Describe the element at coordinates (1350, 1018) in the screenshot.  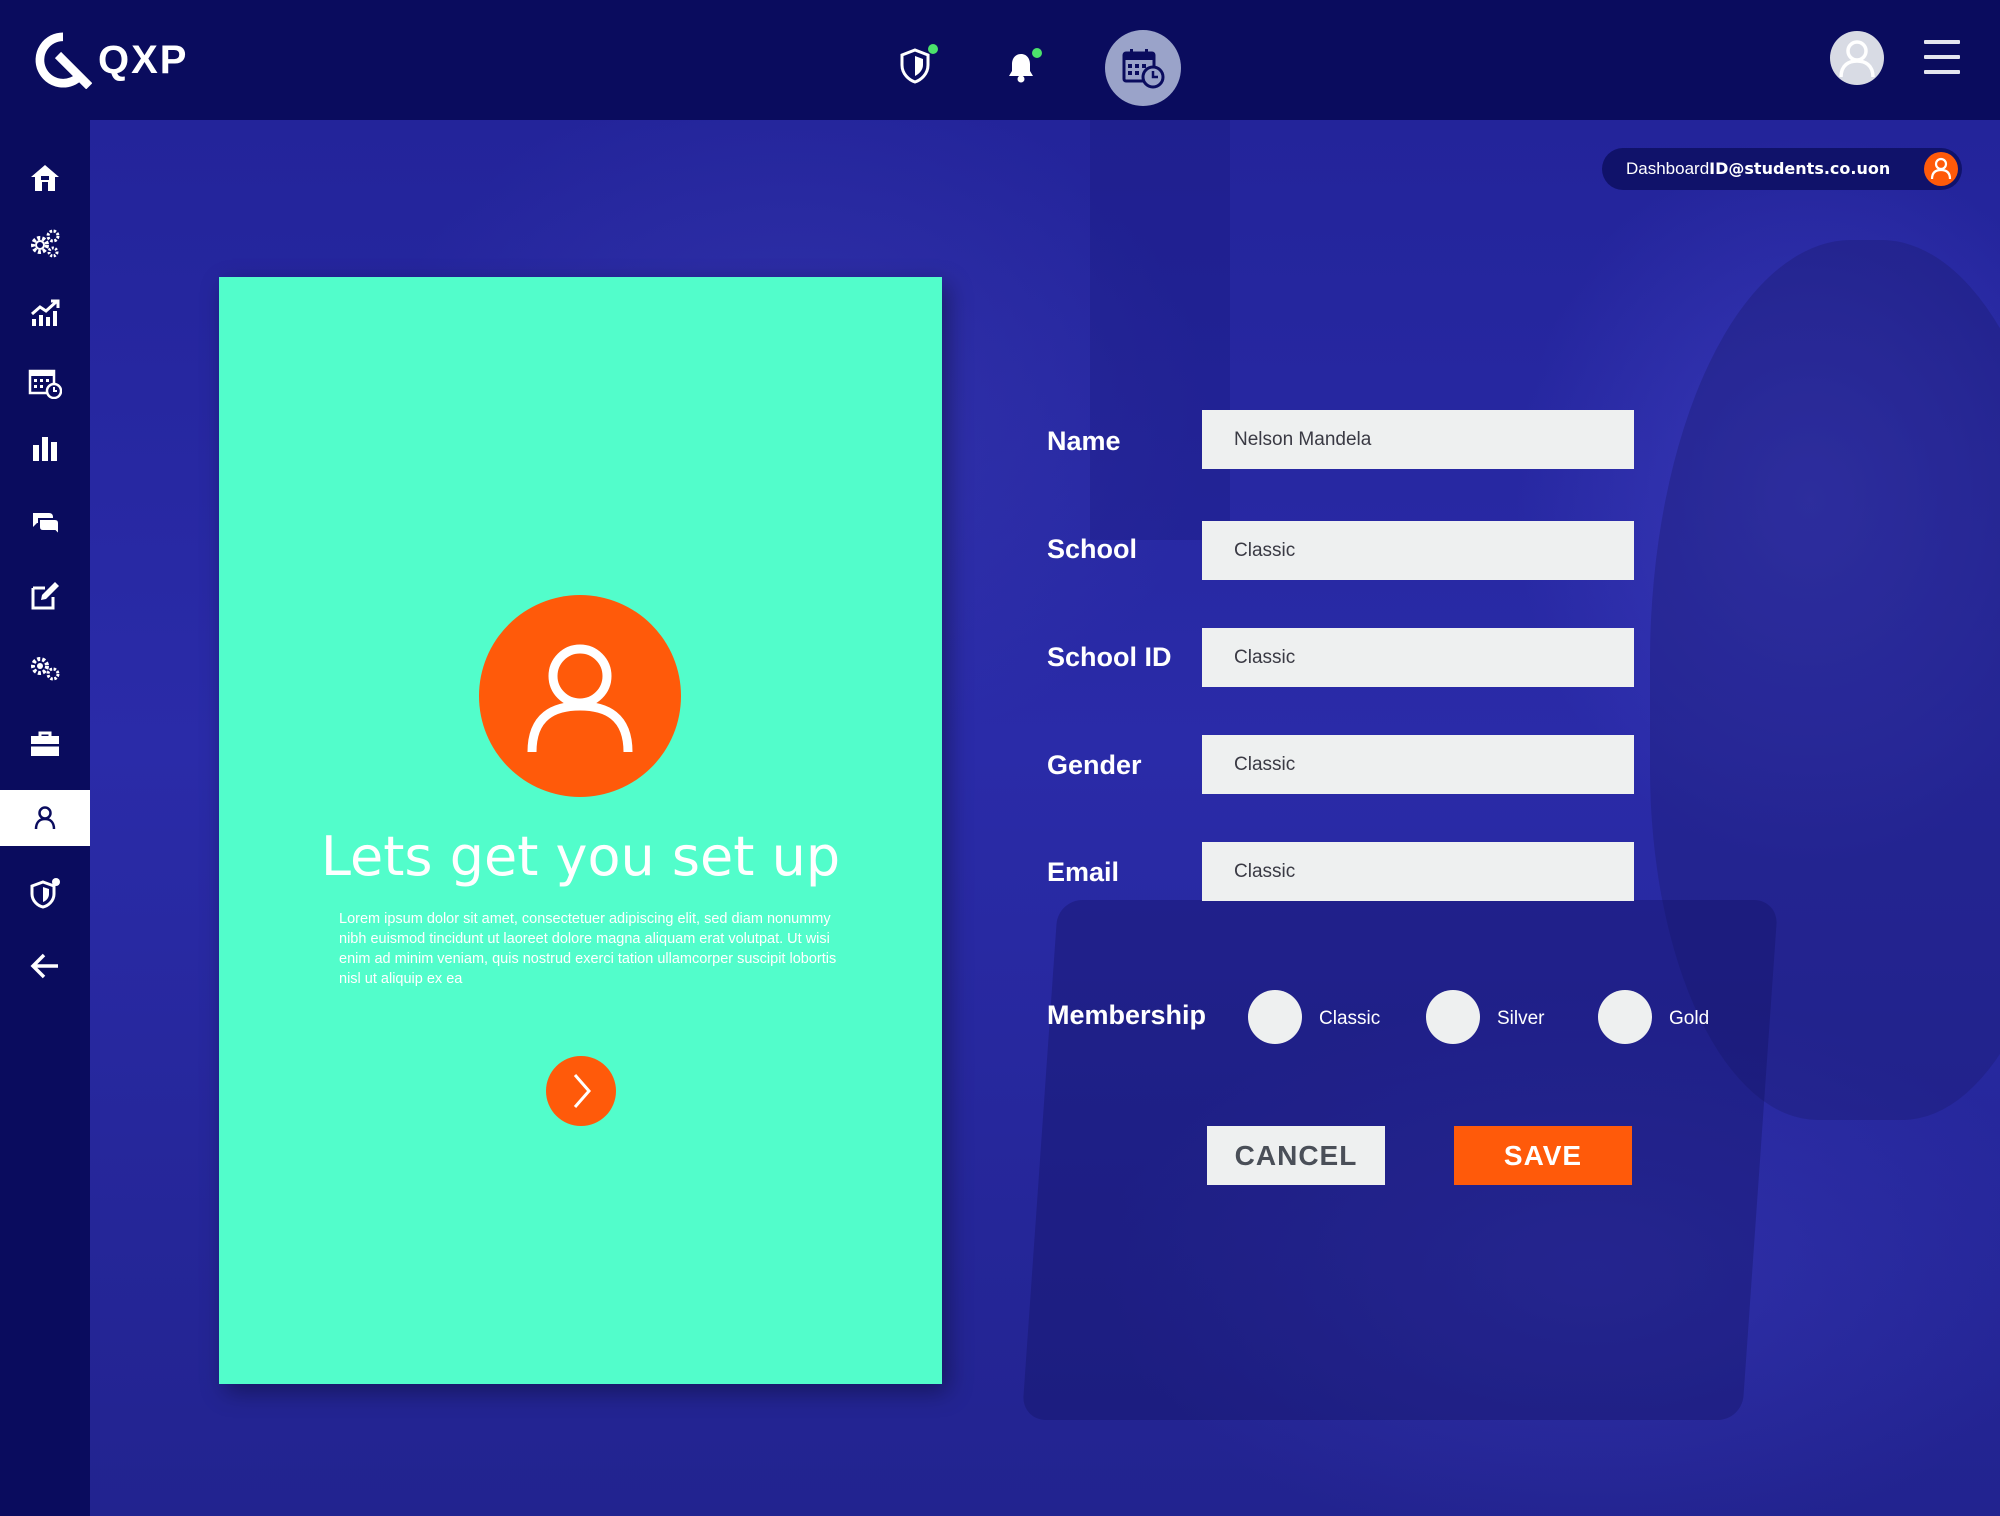
I see `membership-option-label: Classic` at that location.